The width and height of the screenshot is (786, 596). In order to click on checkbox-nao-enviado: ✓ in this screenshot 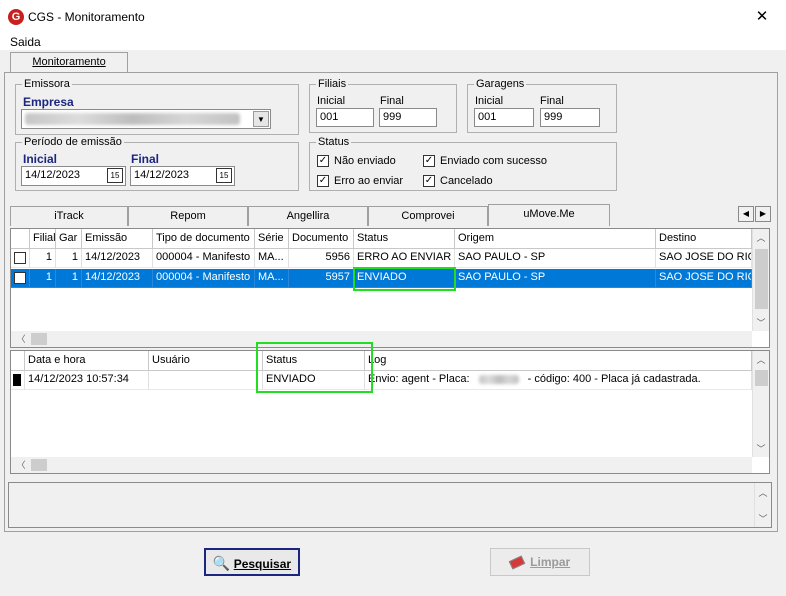, I will do `click(323, 161)`.